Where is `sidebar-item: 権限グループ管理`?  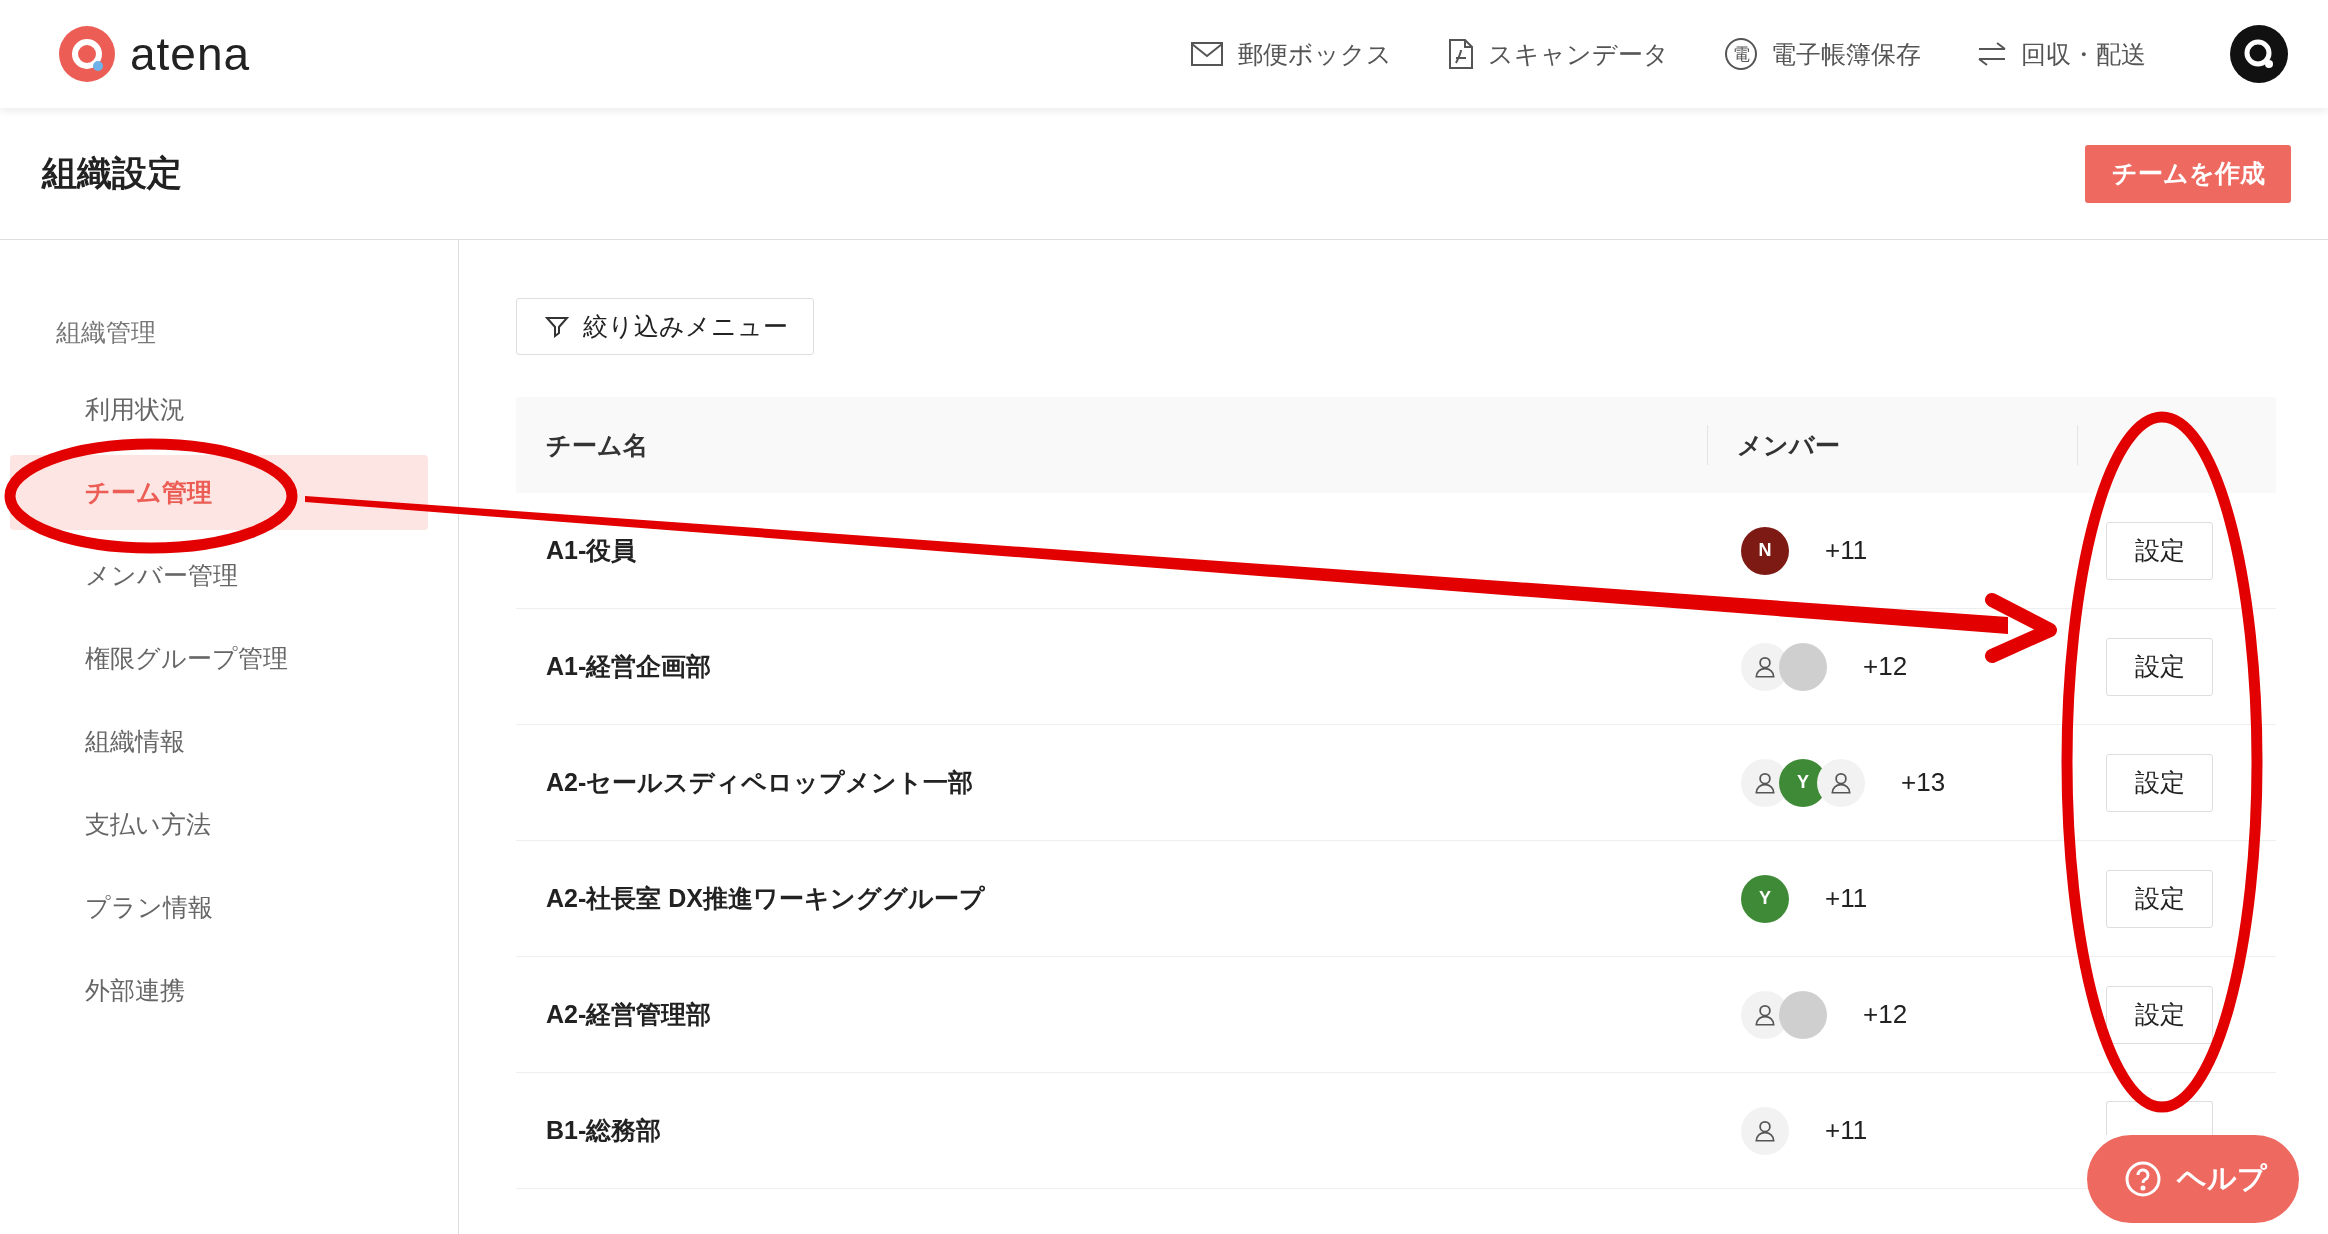
sidebar-item: 権限グループ管理 is located at coordinates (219, 658).